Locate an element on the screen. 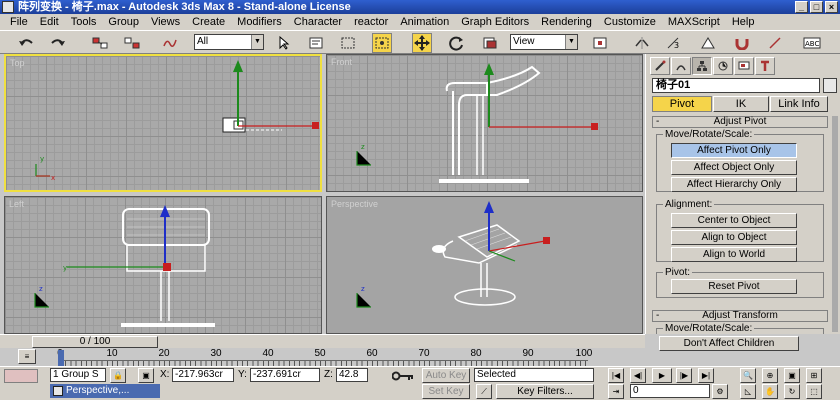 The image size is (840, 400). redo-icon is located at coordinates (58, 43).